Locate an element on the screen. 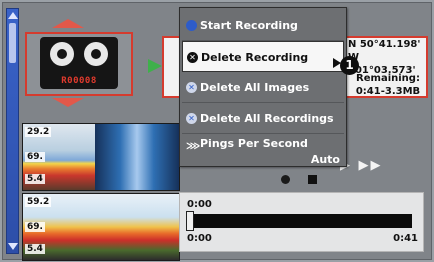 The height and width of the screenshot is (262, 434). reading-depth: 29.2 is located at coordinates (38, 132).